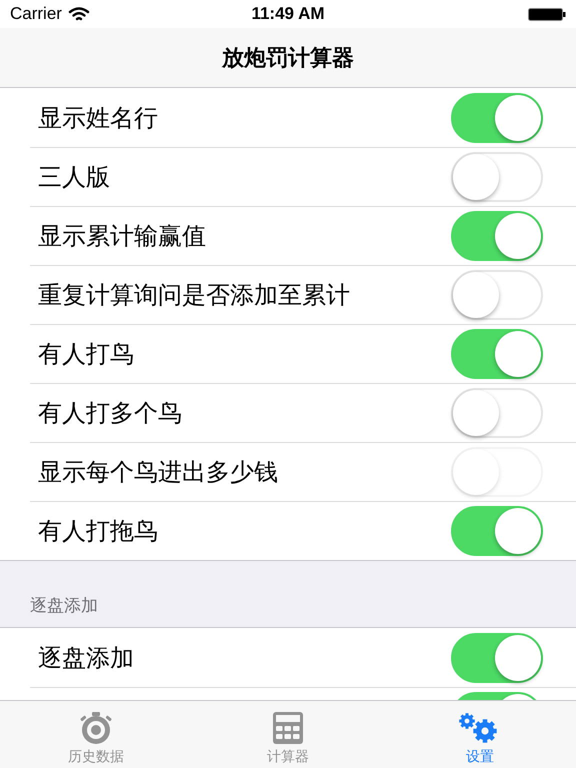  I want to click on wifi-icon, so click(79, 14).